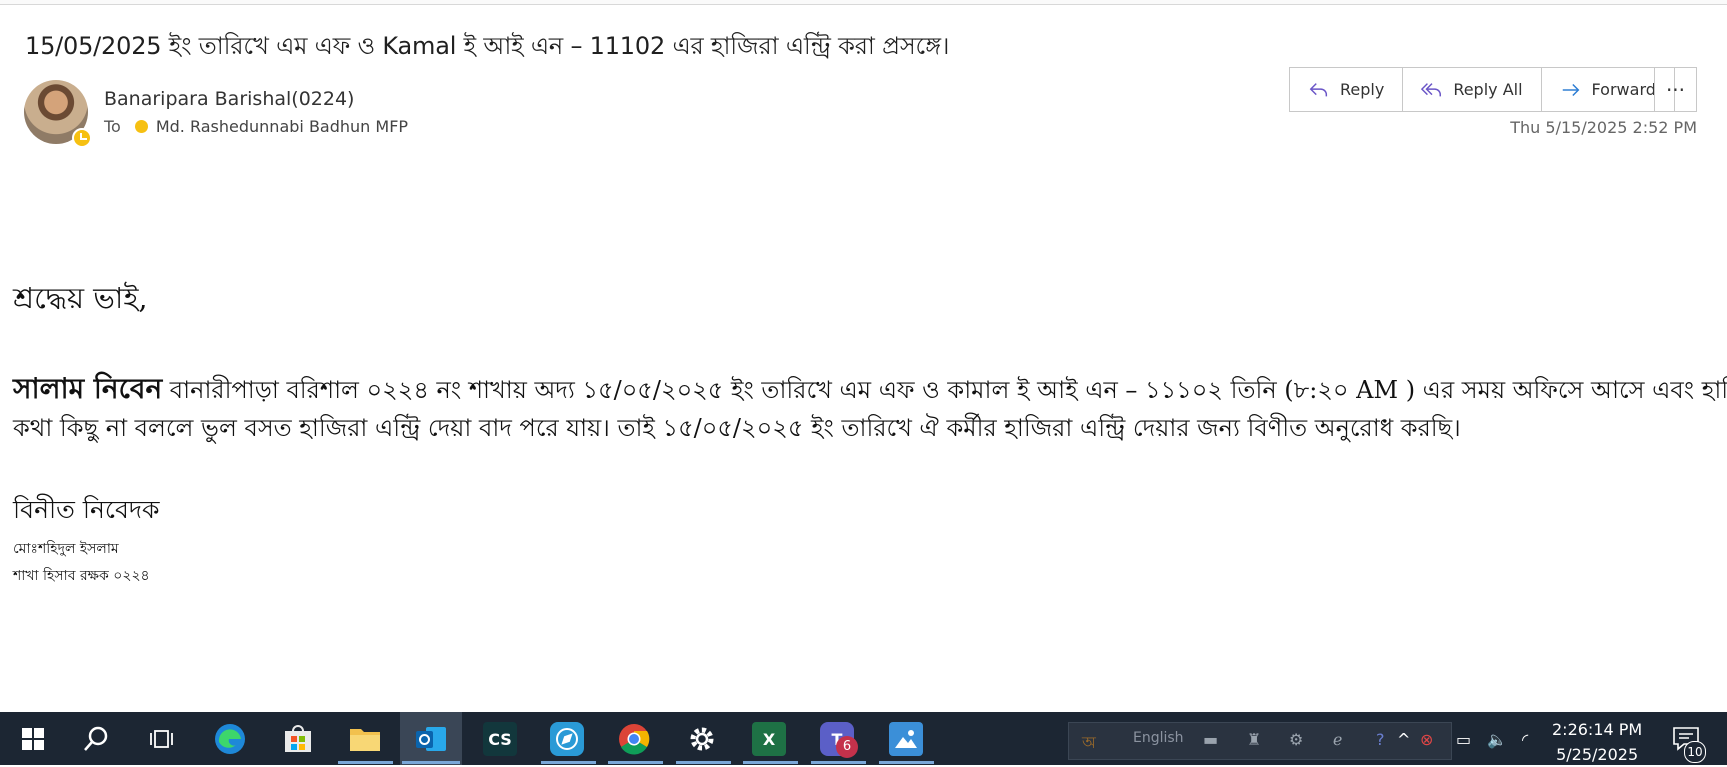 The width and height of the screenshot is (1727, 767). I want to click on recipient-presence-icon, so click(141, 126).